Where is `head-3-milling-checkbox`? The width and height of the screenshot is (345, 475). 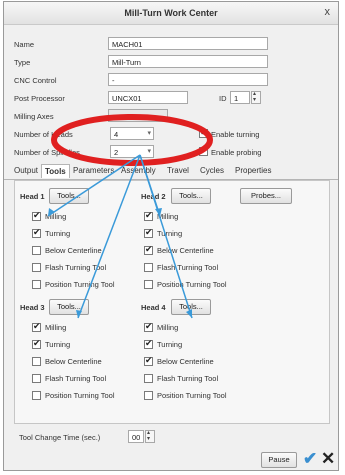 head-3-milling-checkbox is located at coordinates (36, 326).